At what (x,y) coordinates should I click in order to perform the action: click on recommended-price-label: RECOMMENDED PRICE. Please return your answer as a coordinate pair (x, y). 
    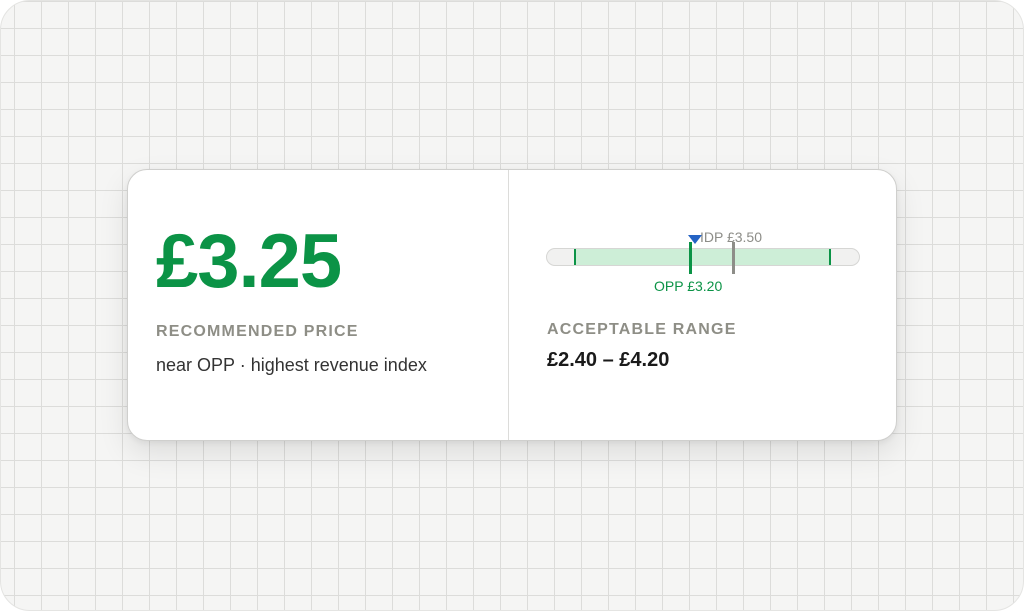
    Looking at the image, I should click on (257, 331).